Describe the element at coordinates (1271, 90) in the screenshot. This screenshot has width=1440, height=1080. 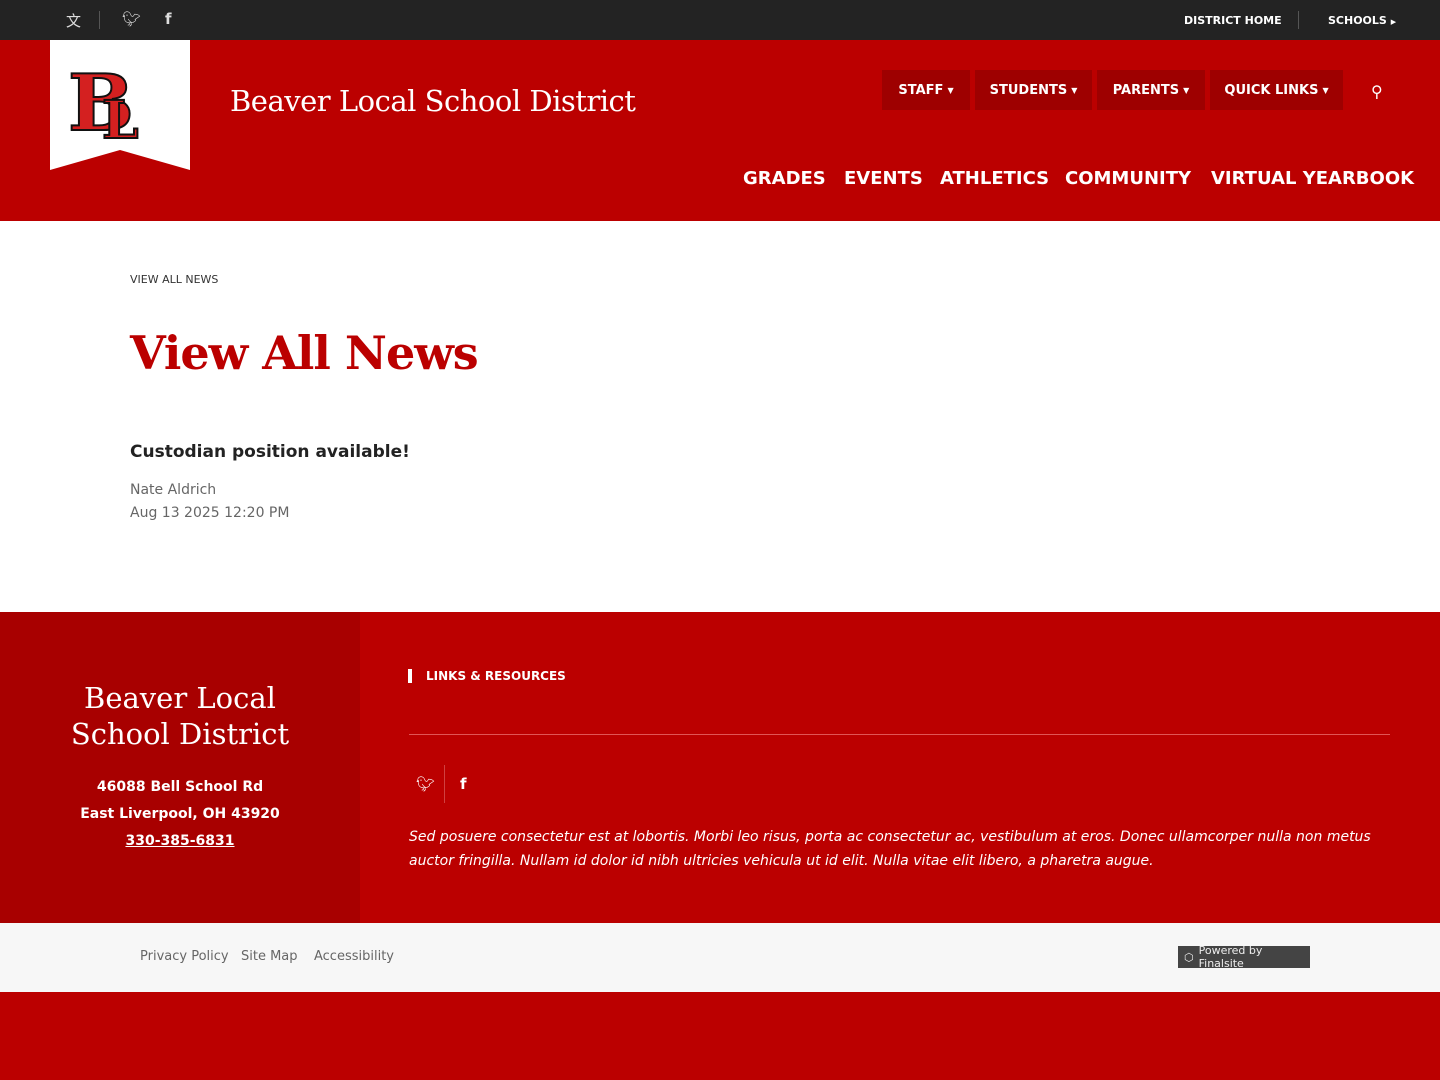
I see `nav-label: QUICK LINKS` at that location.